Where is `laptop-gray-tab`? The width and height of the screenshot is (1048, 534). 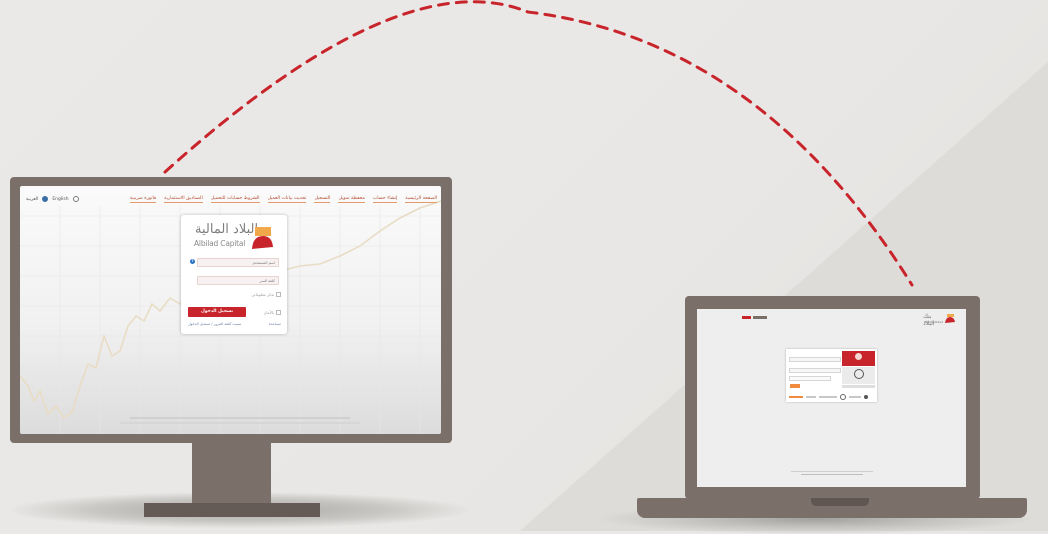 laptop-gray-tab is located at coordinates (760, 317).